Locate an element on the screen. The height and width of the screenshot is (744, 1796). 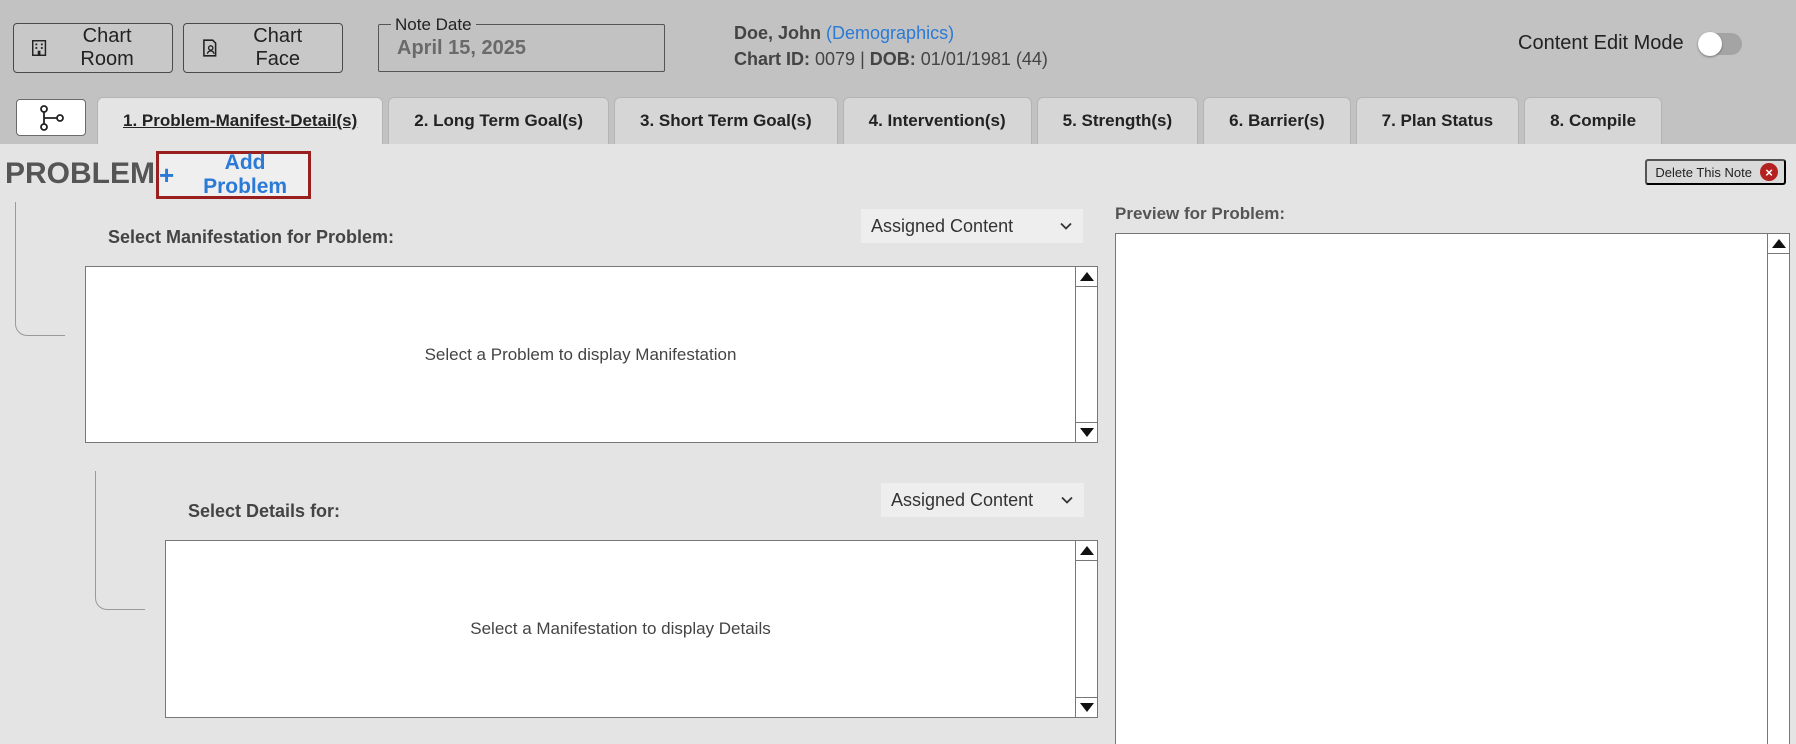
tab-compile: 8. Compile is located at coordinates (1593, 120).